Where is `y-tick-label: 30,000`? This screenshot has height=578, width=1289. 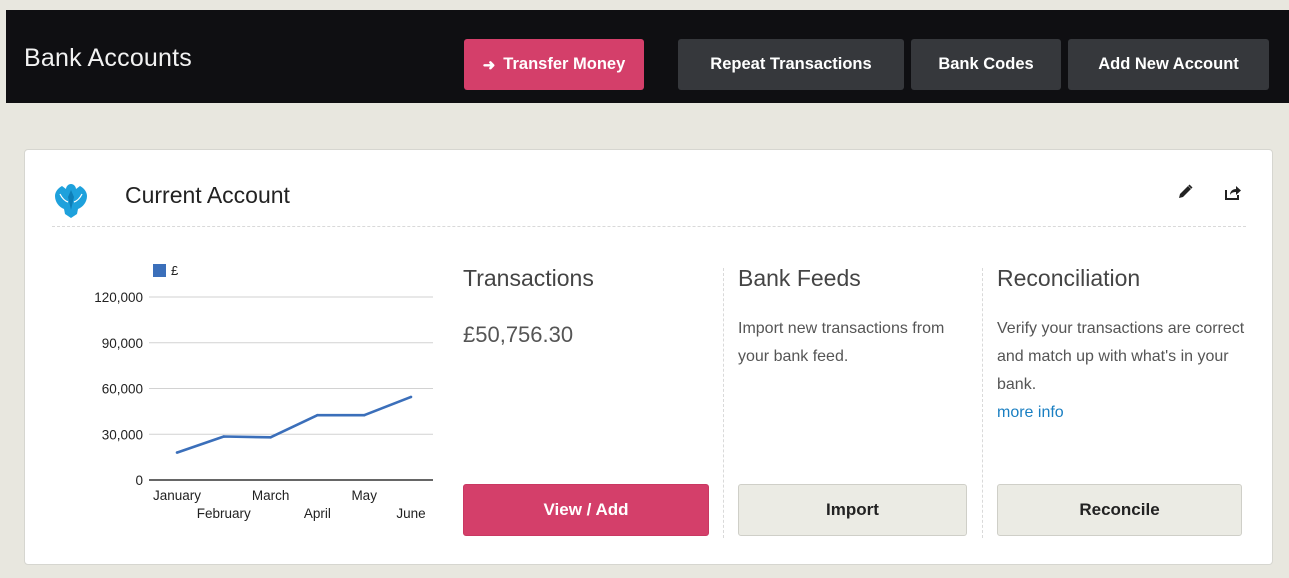
y-tick-label: 30,000 is located at coordinates (122, 434).